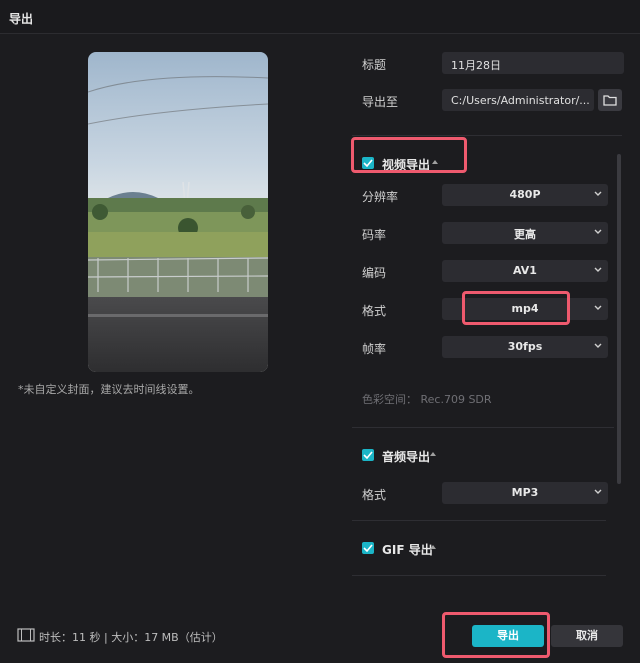 The width and height of the screenshot is (640, 663). What do you see at coordinates (26, 635) in the screenshot?
I see `film-icon` at bounding box center [26, 635].